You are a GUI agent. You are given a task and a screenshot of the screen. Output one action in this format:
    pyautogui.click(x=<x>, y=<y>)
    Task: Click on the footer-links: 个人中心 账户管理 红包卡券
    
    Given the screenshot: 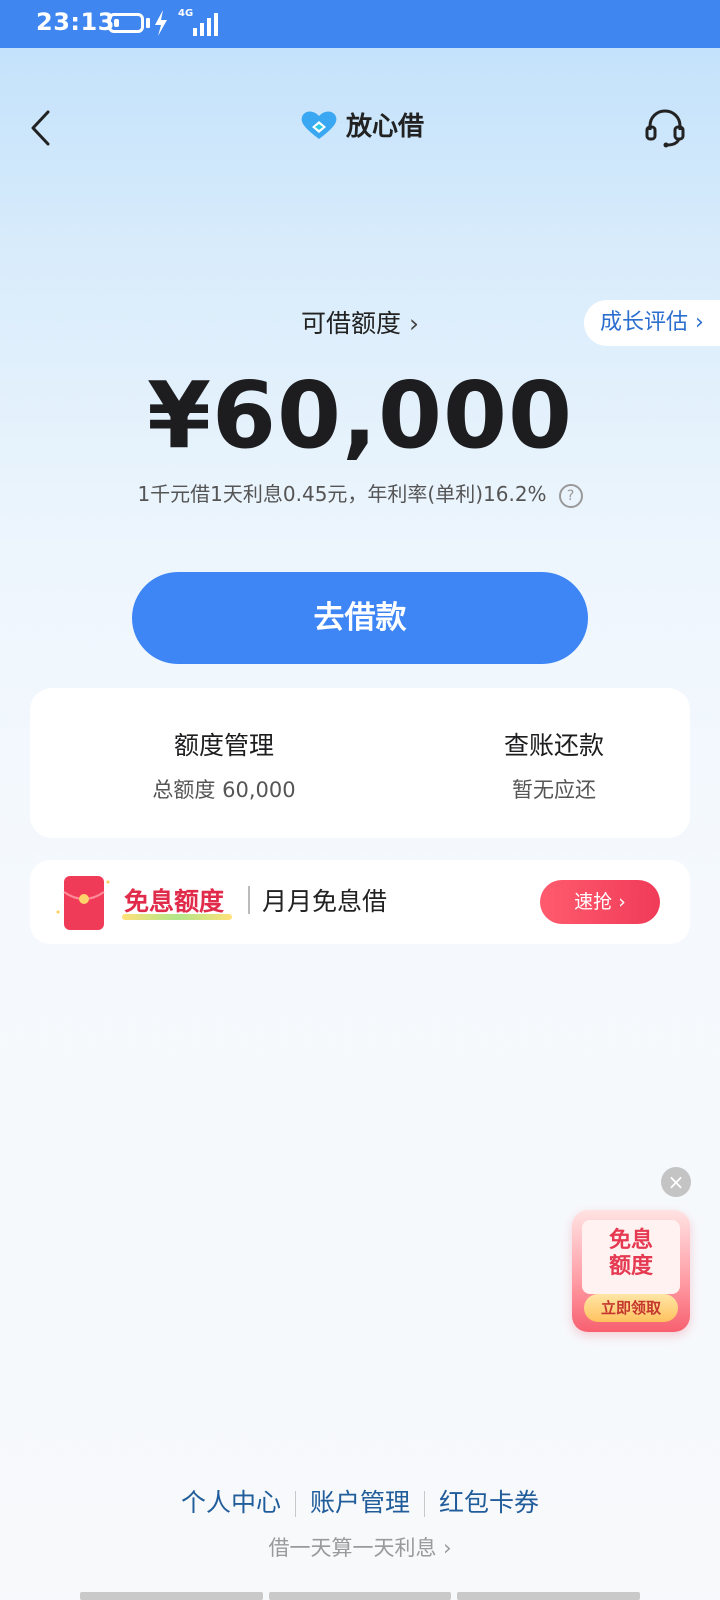 What is the action you would take?
    pyautogui.click(x=360, y=1501)
    